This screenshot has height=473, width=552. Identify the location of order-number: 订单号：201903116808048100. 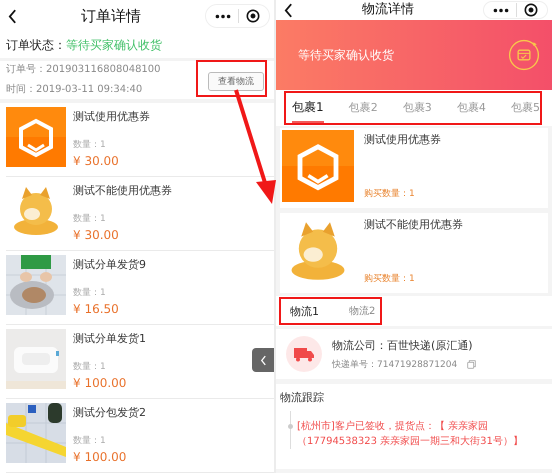
(83, 70).